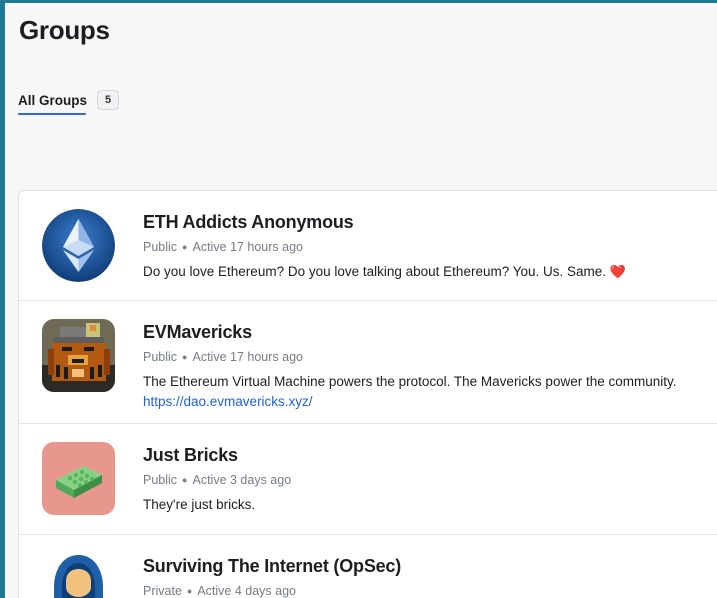  Describe the element at coordinates (430, 402) in the screenshot. I see `group-website-link: https://dao.evmavericks.xyz/` at that location.